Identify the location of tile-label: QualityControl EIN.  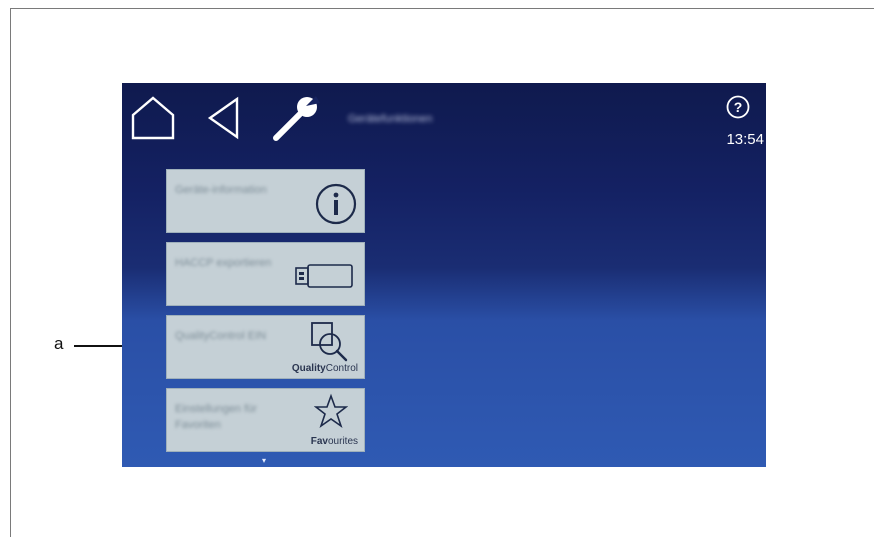
(221, 336).